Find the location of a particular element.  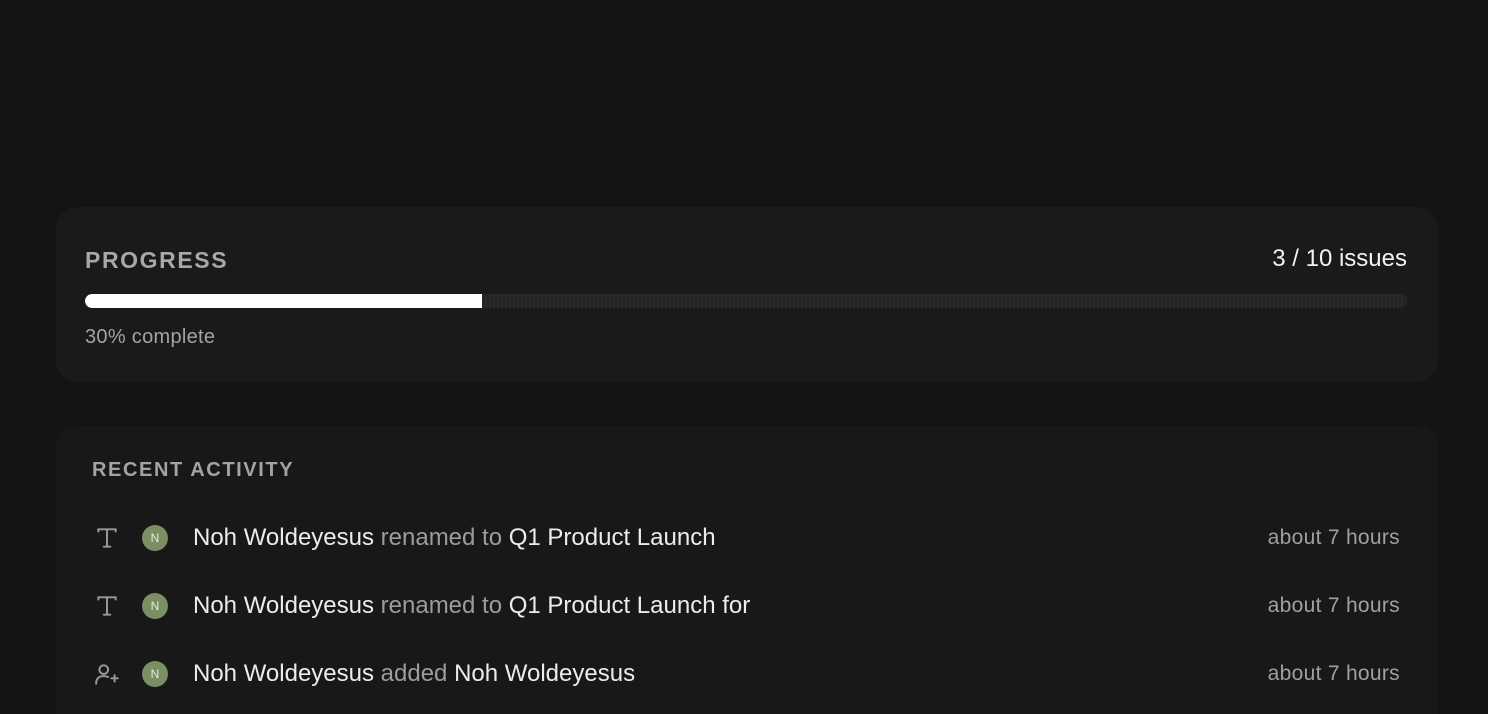

user-add-icon is located at coordinates (107, 674).